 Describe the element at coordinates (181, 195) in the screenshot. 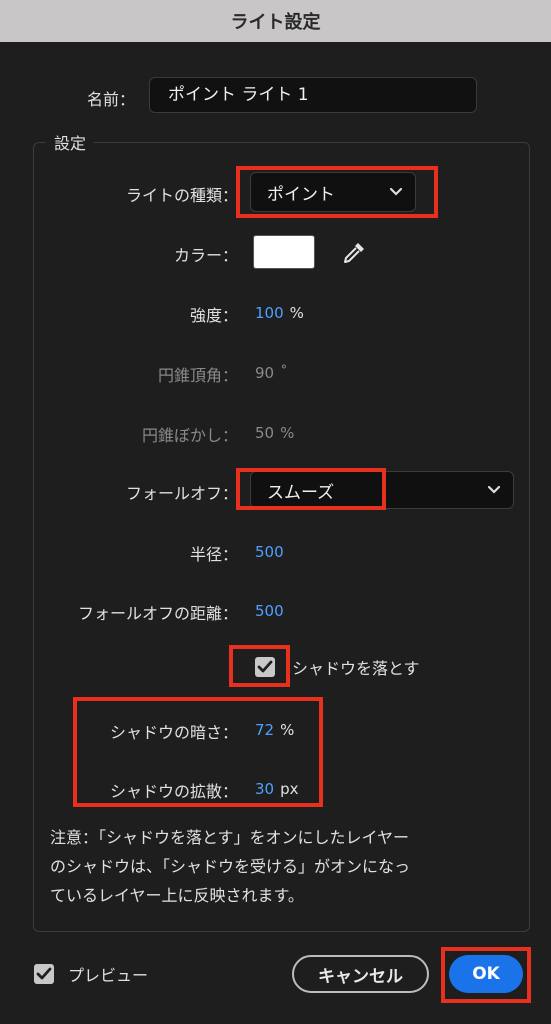

I see `light-type-label: ライトの種類：` at that location.